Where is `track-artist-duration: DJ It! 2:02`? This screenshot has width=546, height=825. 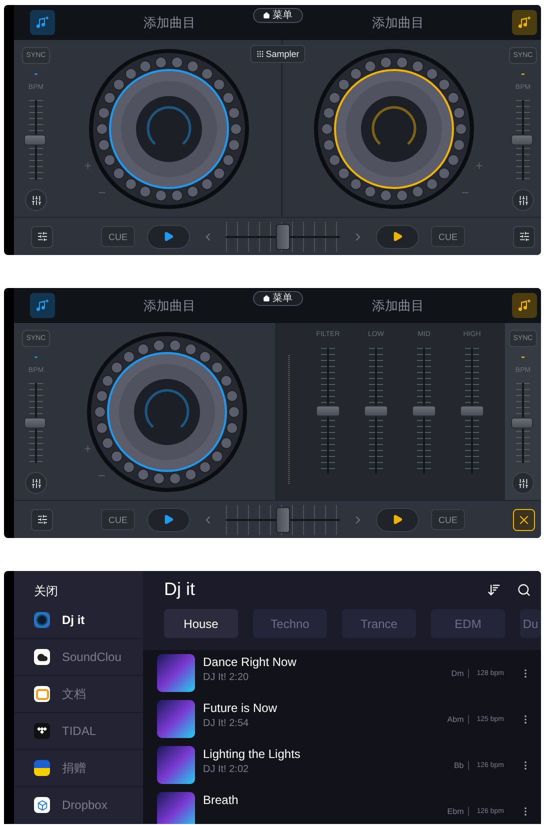
track-artist-duration: DJ It! 2:02 is located at coordinates (226, 769).